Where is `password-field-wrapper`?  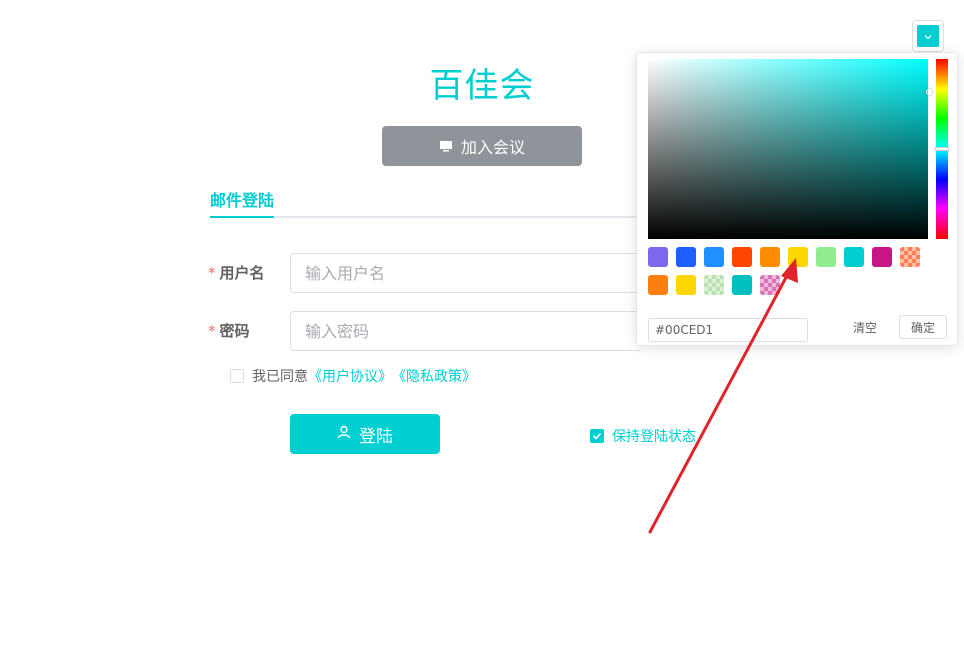 password-field-wrapper is located at coordinates (465, 331).